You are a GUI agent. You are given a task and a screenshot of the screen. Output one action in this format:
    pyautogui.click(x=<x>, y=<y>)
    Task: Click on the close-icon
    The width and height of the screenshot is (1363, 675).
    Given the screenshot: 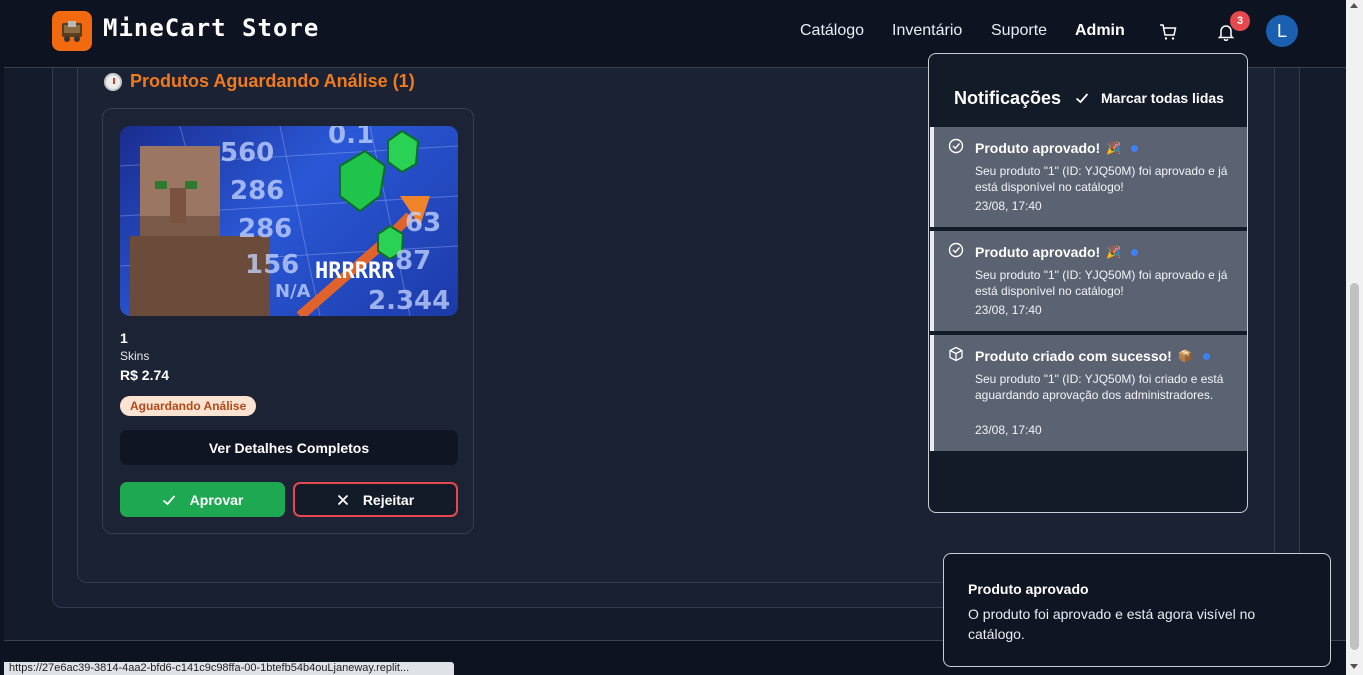 What is the action you would take?
    pyautogui.click(x=342, y=499)
    